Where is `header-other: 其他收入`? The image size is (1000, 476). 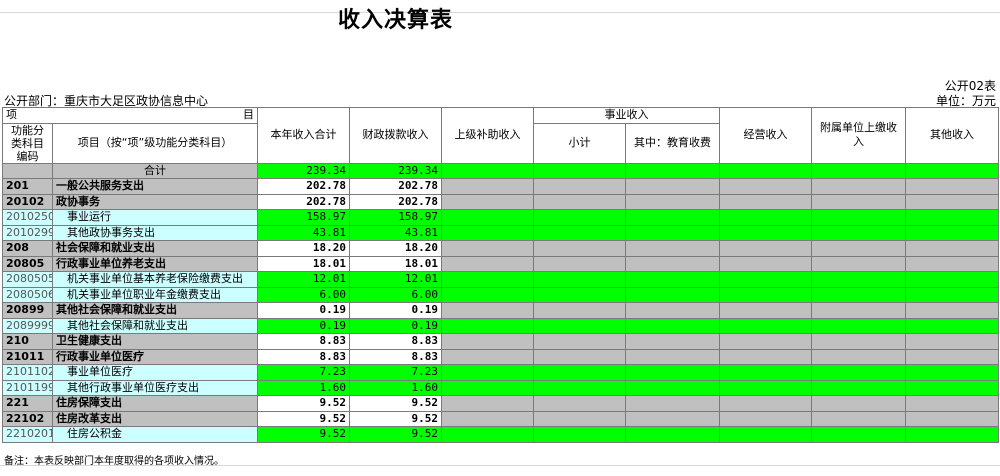 header-other: 其他收入 is located at coordinates (952, 135).